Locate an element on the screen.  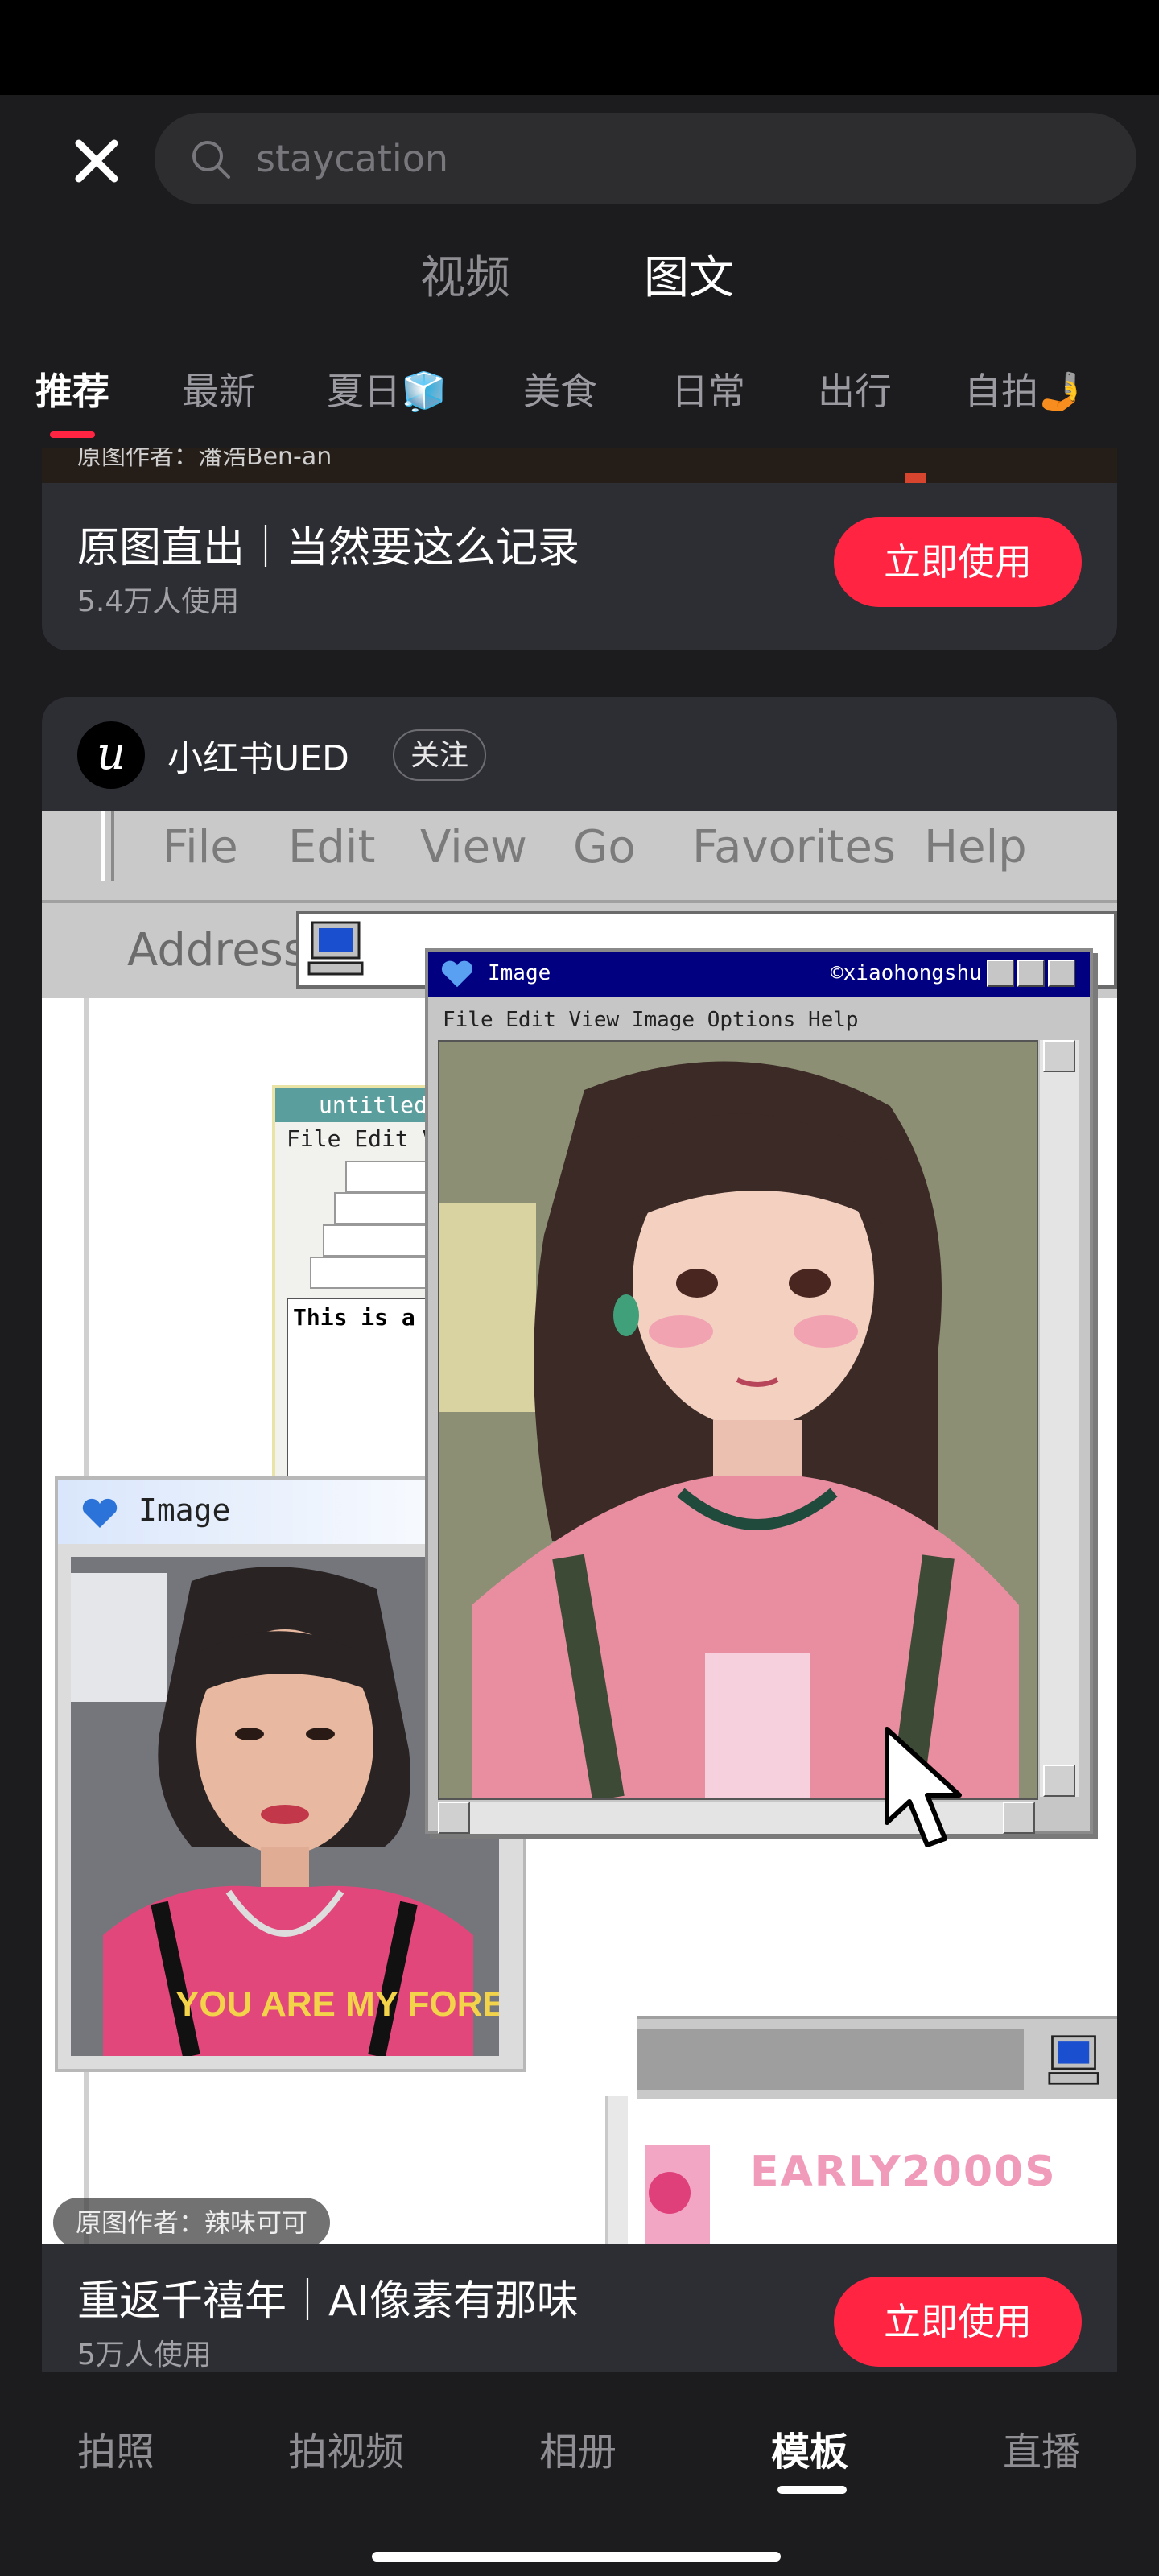
category-tab-recommend: 推荐 is located at coordinates (72, 388).